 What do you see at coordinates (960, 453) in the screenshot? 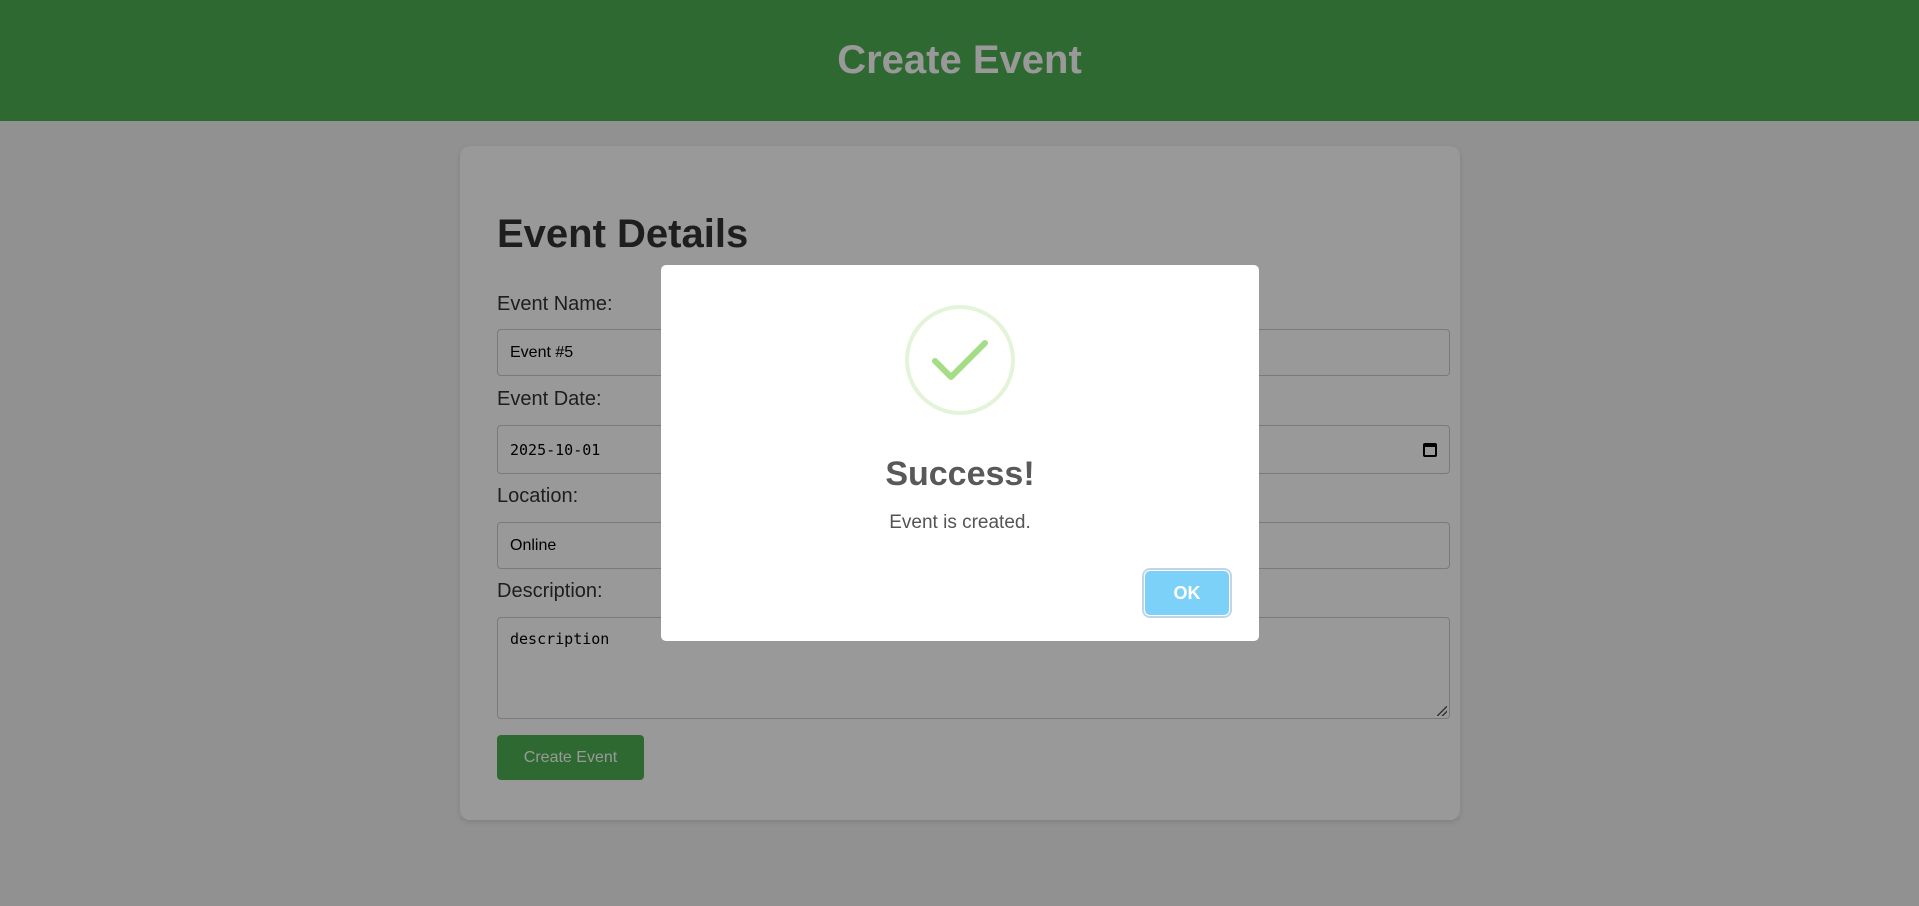
I see `success-dialog: Success! Event is created. OK` at bounding box center [960, 453].